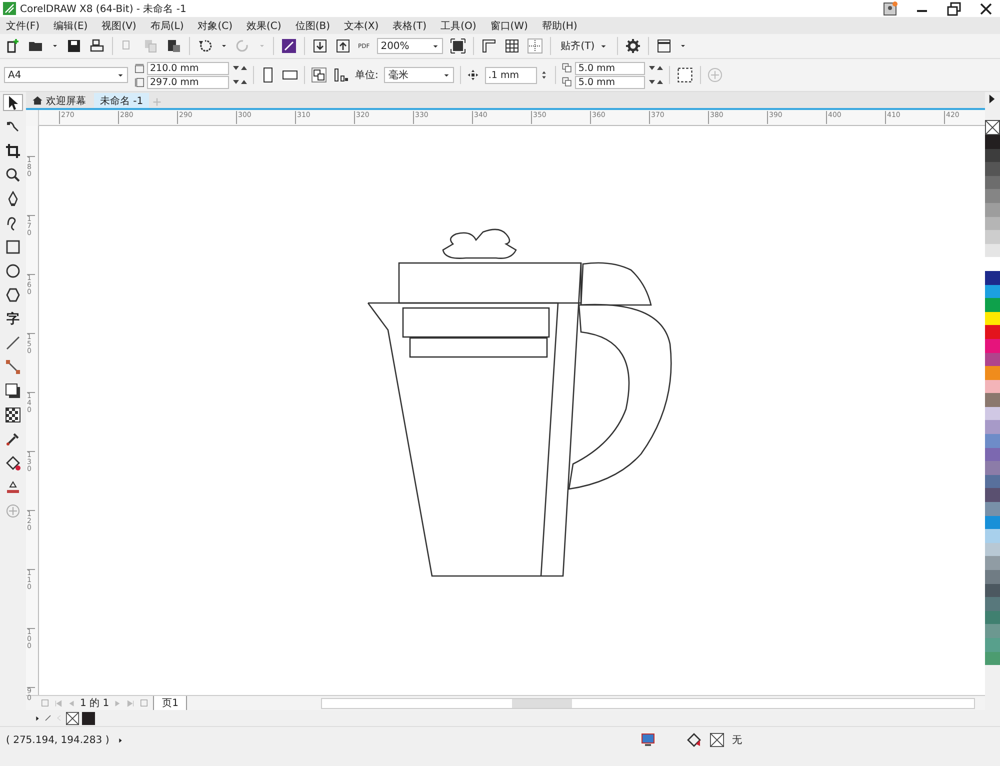 This screenshot has width=1000, height=766. What do you see at coordinates (610, 82) in the screenshot?
I see `duplicate-y-field: 5.0 mm` at bounding box center [610, 82].